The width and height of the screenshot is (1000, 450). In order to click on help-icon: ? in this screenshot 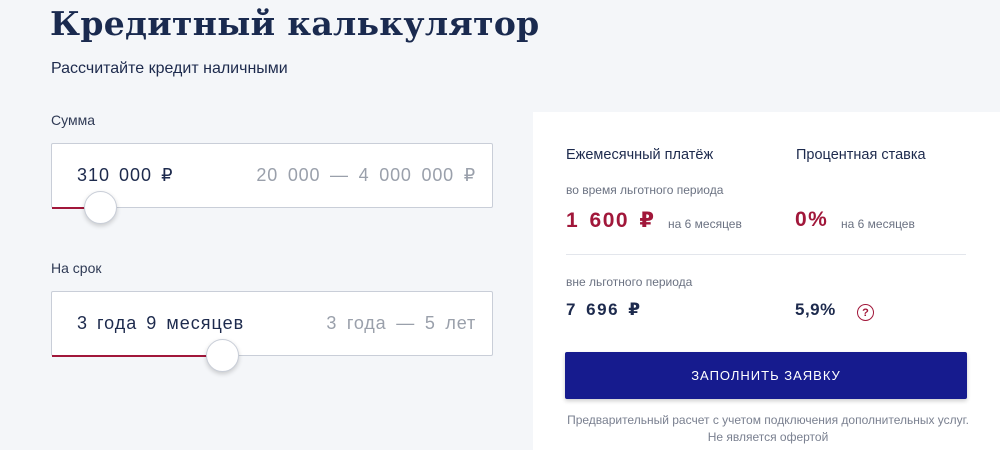, I will do `click(865, 312)`.